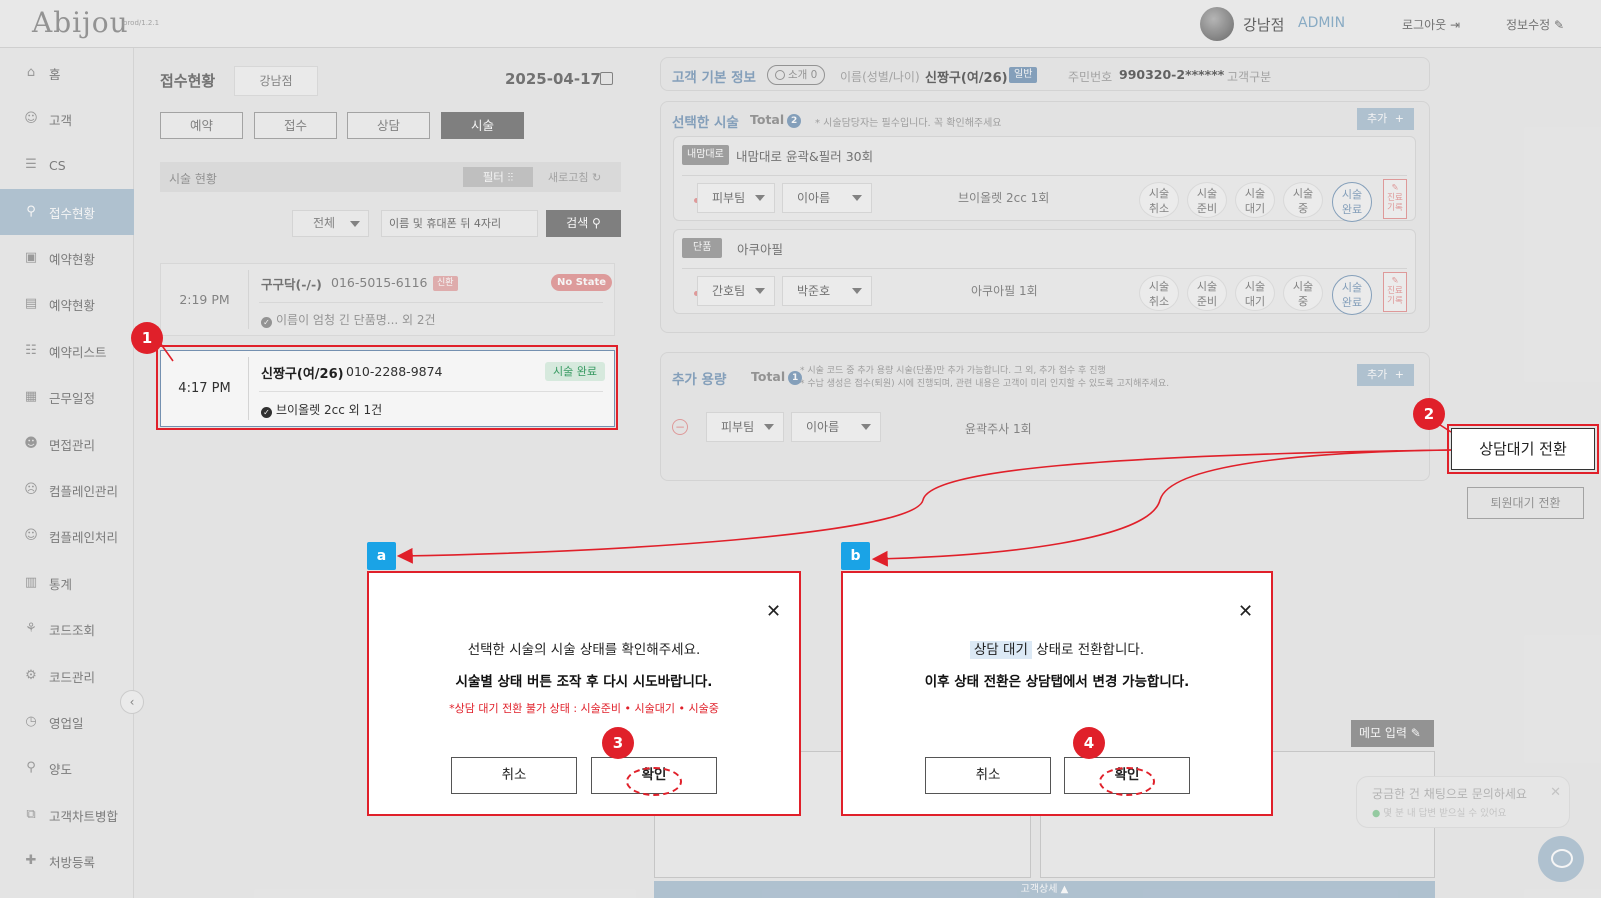 The image size is (1601, 898). What do you see at coordinates (1463, 802) in the screenshot?
I see `chat-prompt: 궁금한 건 채팅으로 문의하세요 몇 분 내 답변 받으실 수 있어요 ✕` at bounding box center [1463, 802].